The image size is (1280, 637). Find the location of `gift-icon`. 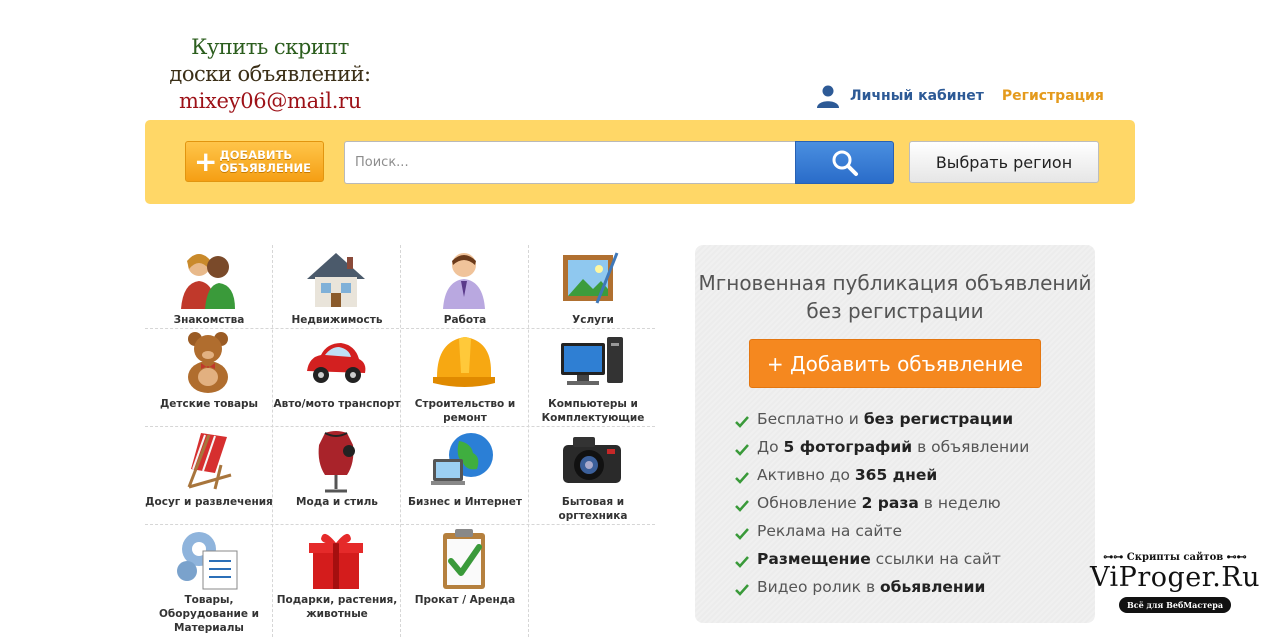

gift-icon is located at coordinates (336, 561).